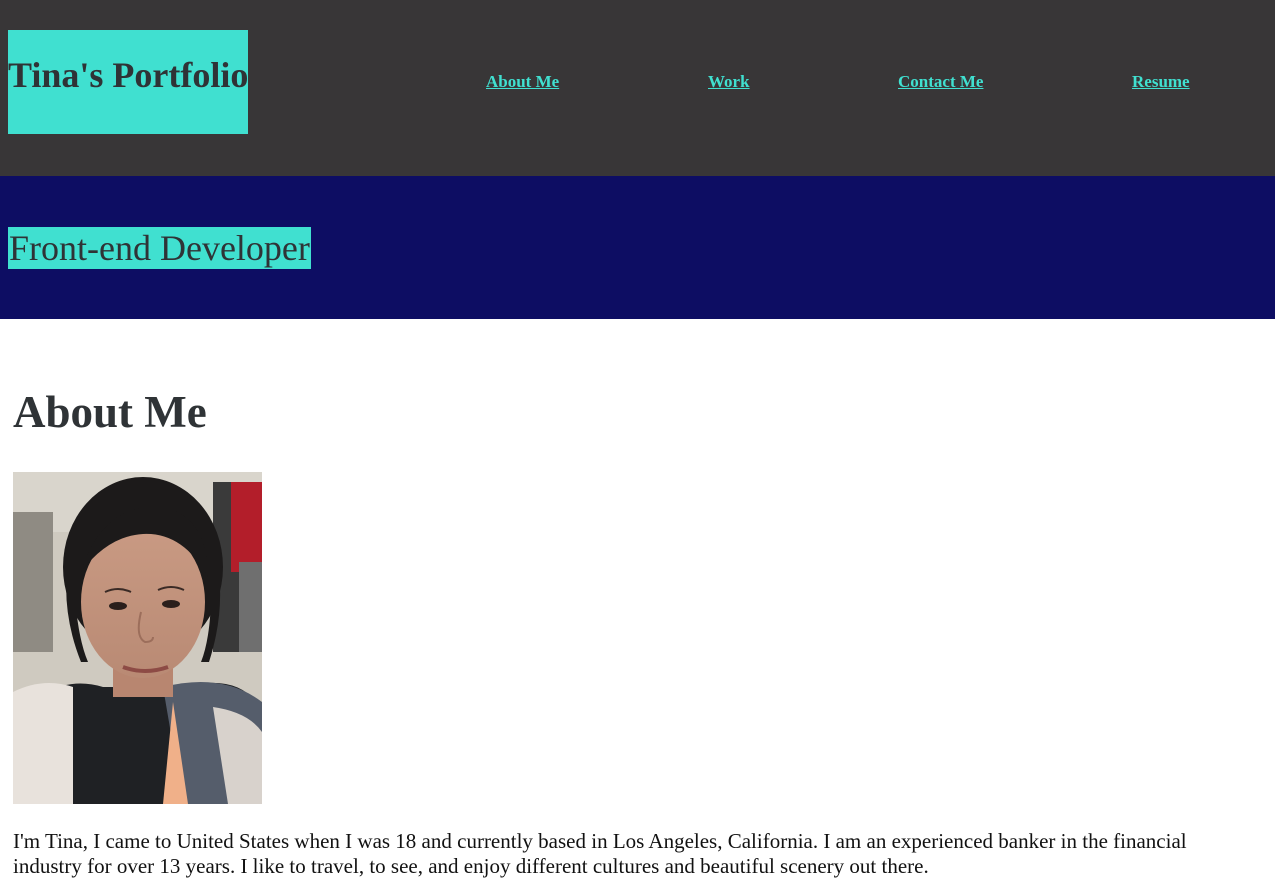  I want to click on nav-link-contact-me: Contact Me, so click(940, 82).